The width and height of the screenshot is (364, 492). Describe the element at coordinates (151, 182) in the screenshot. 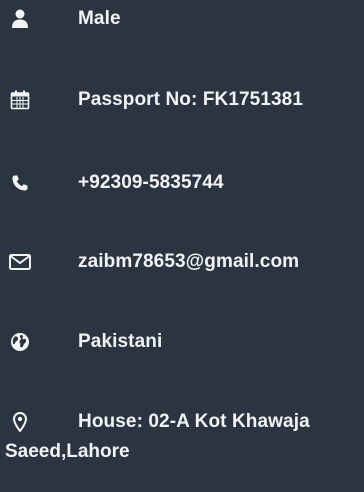

I see `phone-label: +92309-5835744` at that location.